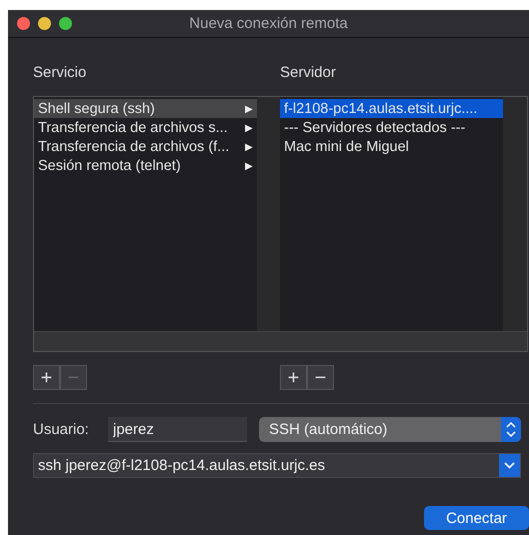 This screenshot has height=535, width=529. I want to click on maximize-icon, so click(65, 23).